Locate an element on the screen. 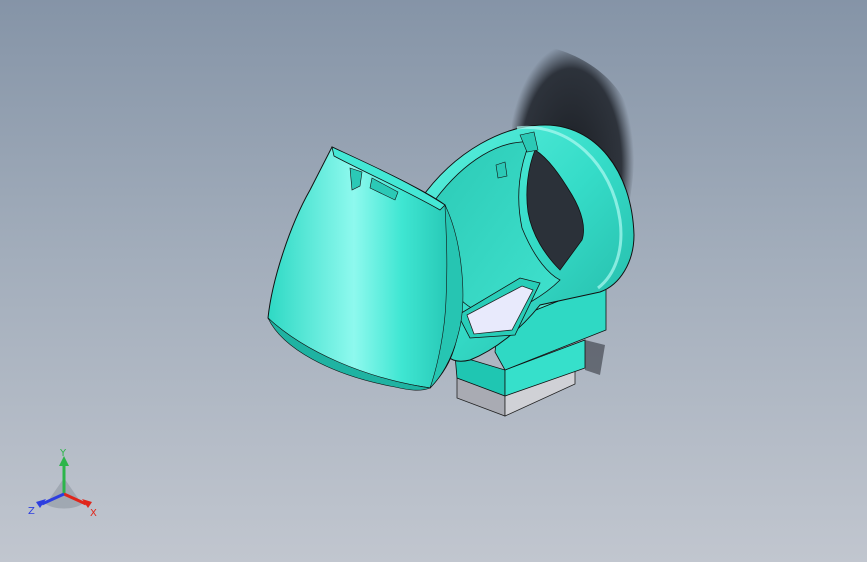 The image size is (867, 562). hood-lid is located at coordinates (363, 267).